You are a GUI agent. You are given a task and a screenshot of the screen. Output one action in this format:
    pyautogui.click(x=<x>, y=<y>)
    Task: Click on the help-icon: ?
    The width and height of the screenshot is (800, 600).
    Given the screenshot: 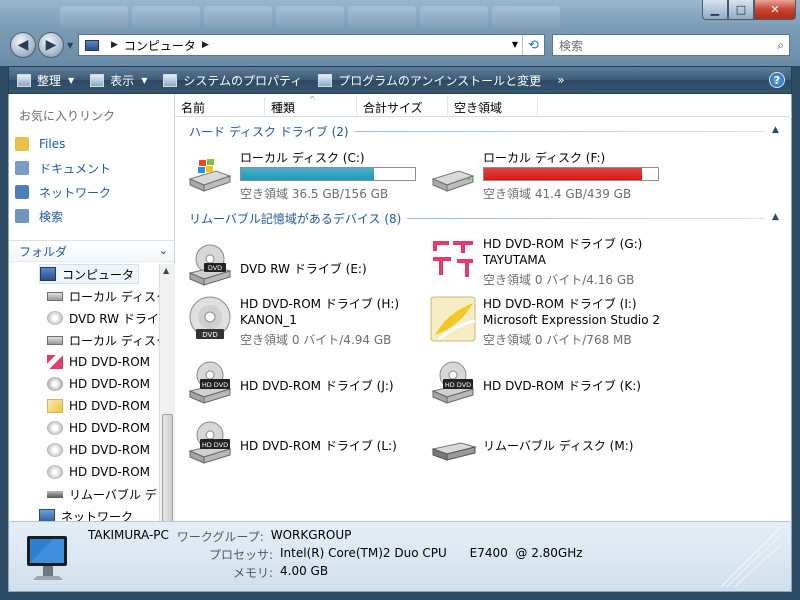 What is the action you would take?
    pyautogui.click(x=777, y=80)
    